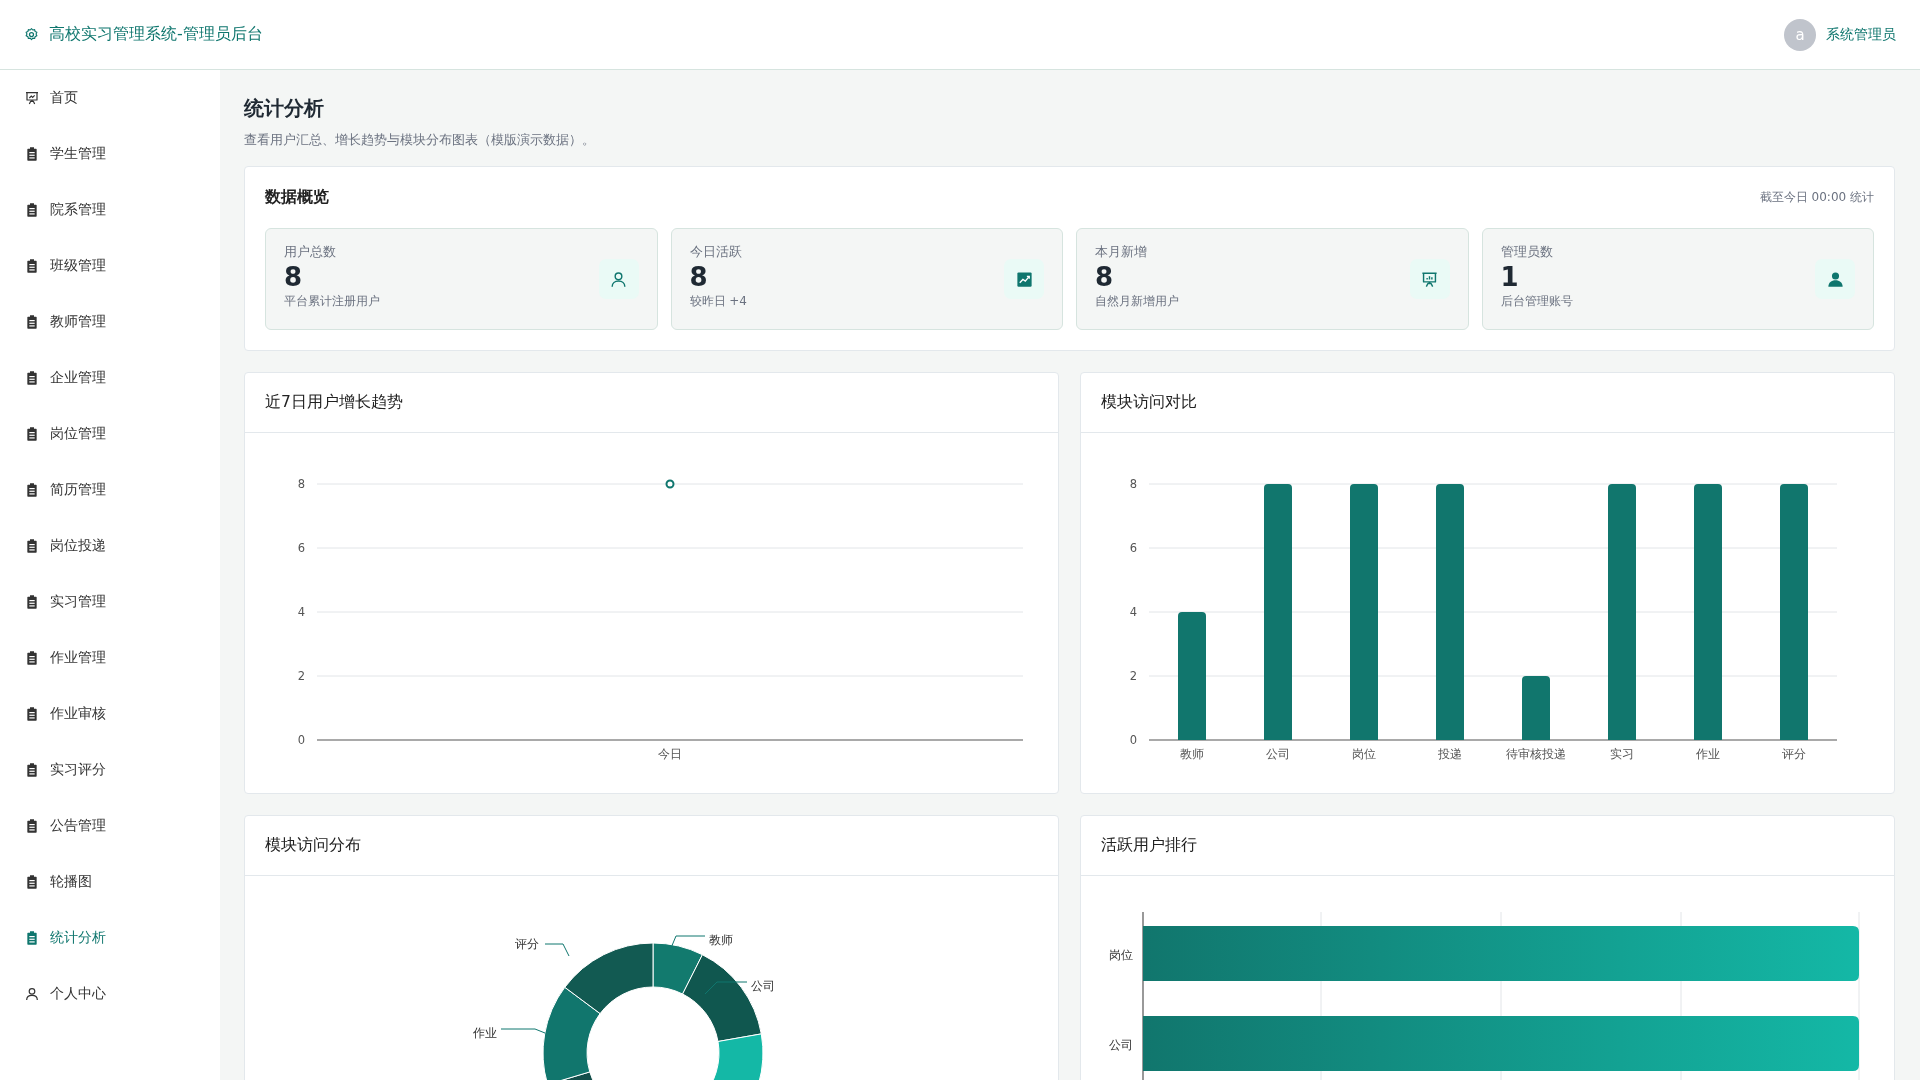 The image size is (1920, 1080). Describe the element at coordinates (310, 252) in the screenshot. I see `stat-label: 用户总数` at that location.